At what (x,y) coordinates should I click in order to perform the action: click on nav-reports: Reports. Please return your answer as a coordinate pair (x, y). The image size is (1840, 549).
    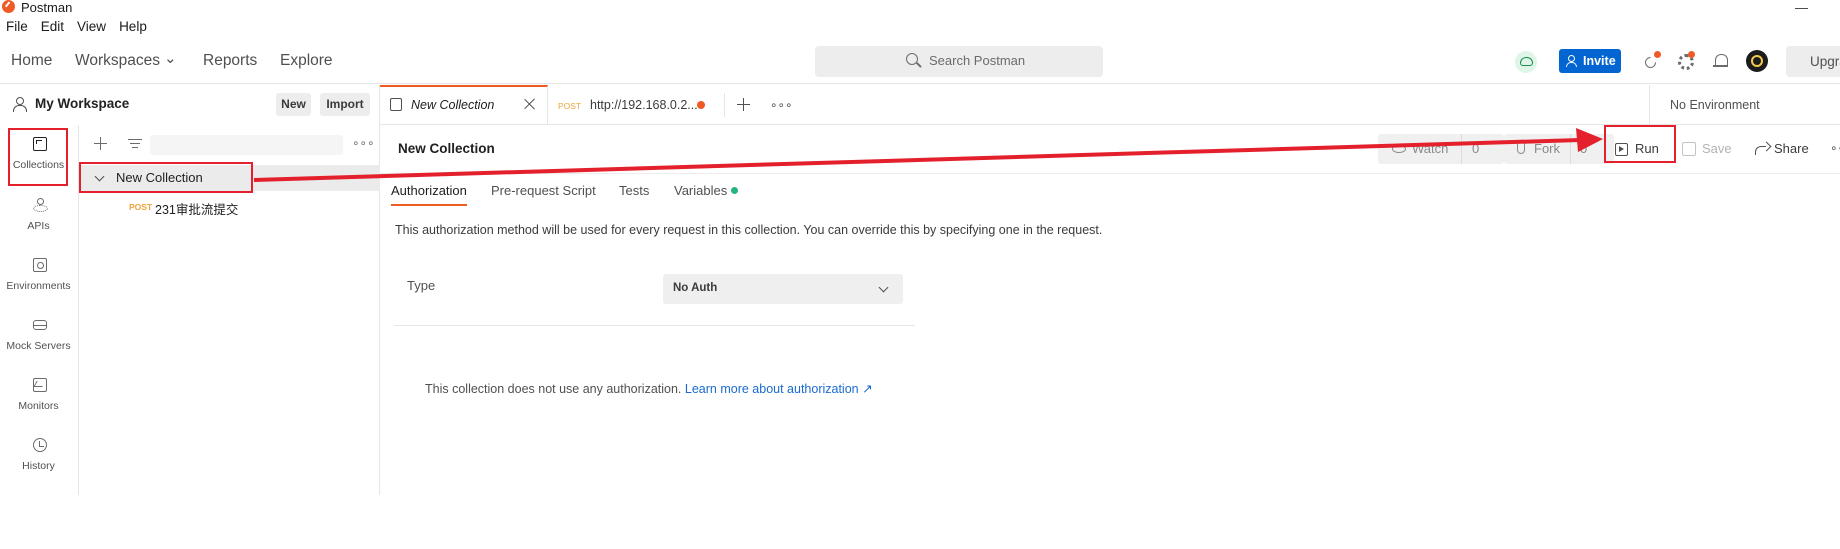
    Looking at the image, I should click on (230, 61).